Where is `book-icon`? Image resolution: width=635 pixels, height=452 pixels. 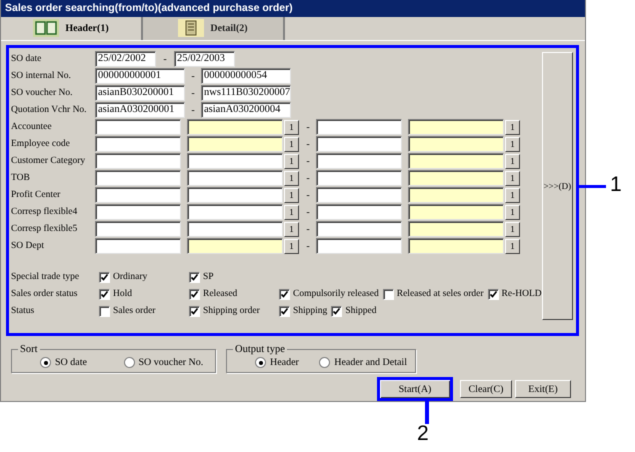 book-icon is located at coordinates (46, 28).